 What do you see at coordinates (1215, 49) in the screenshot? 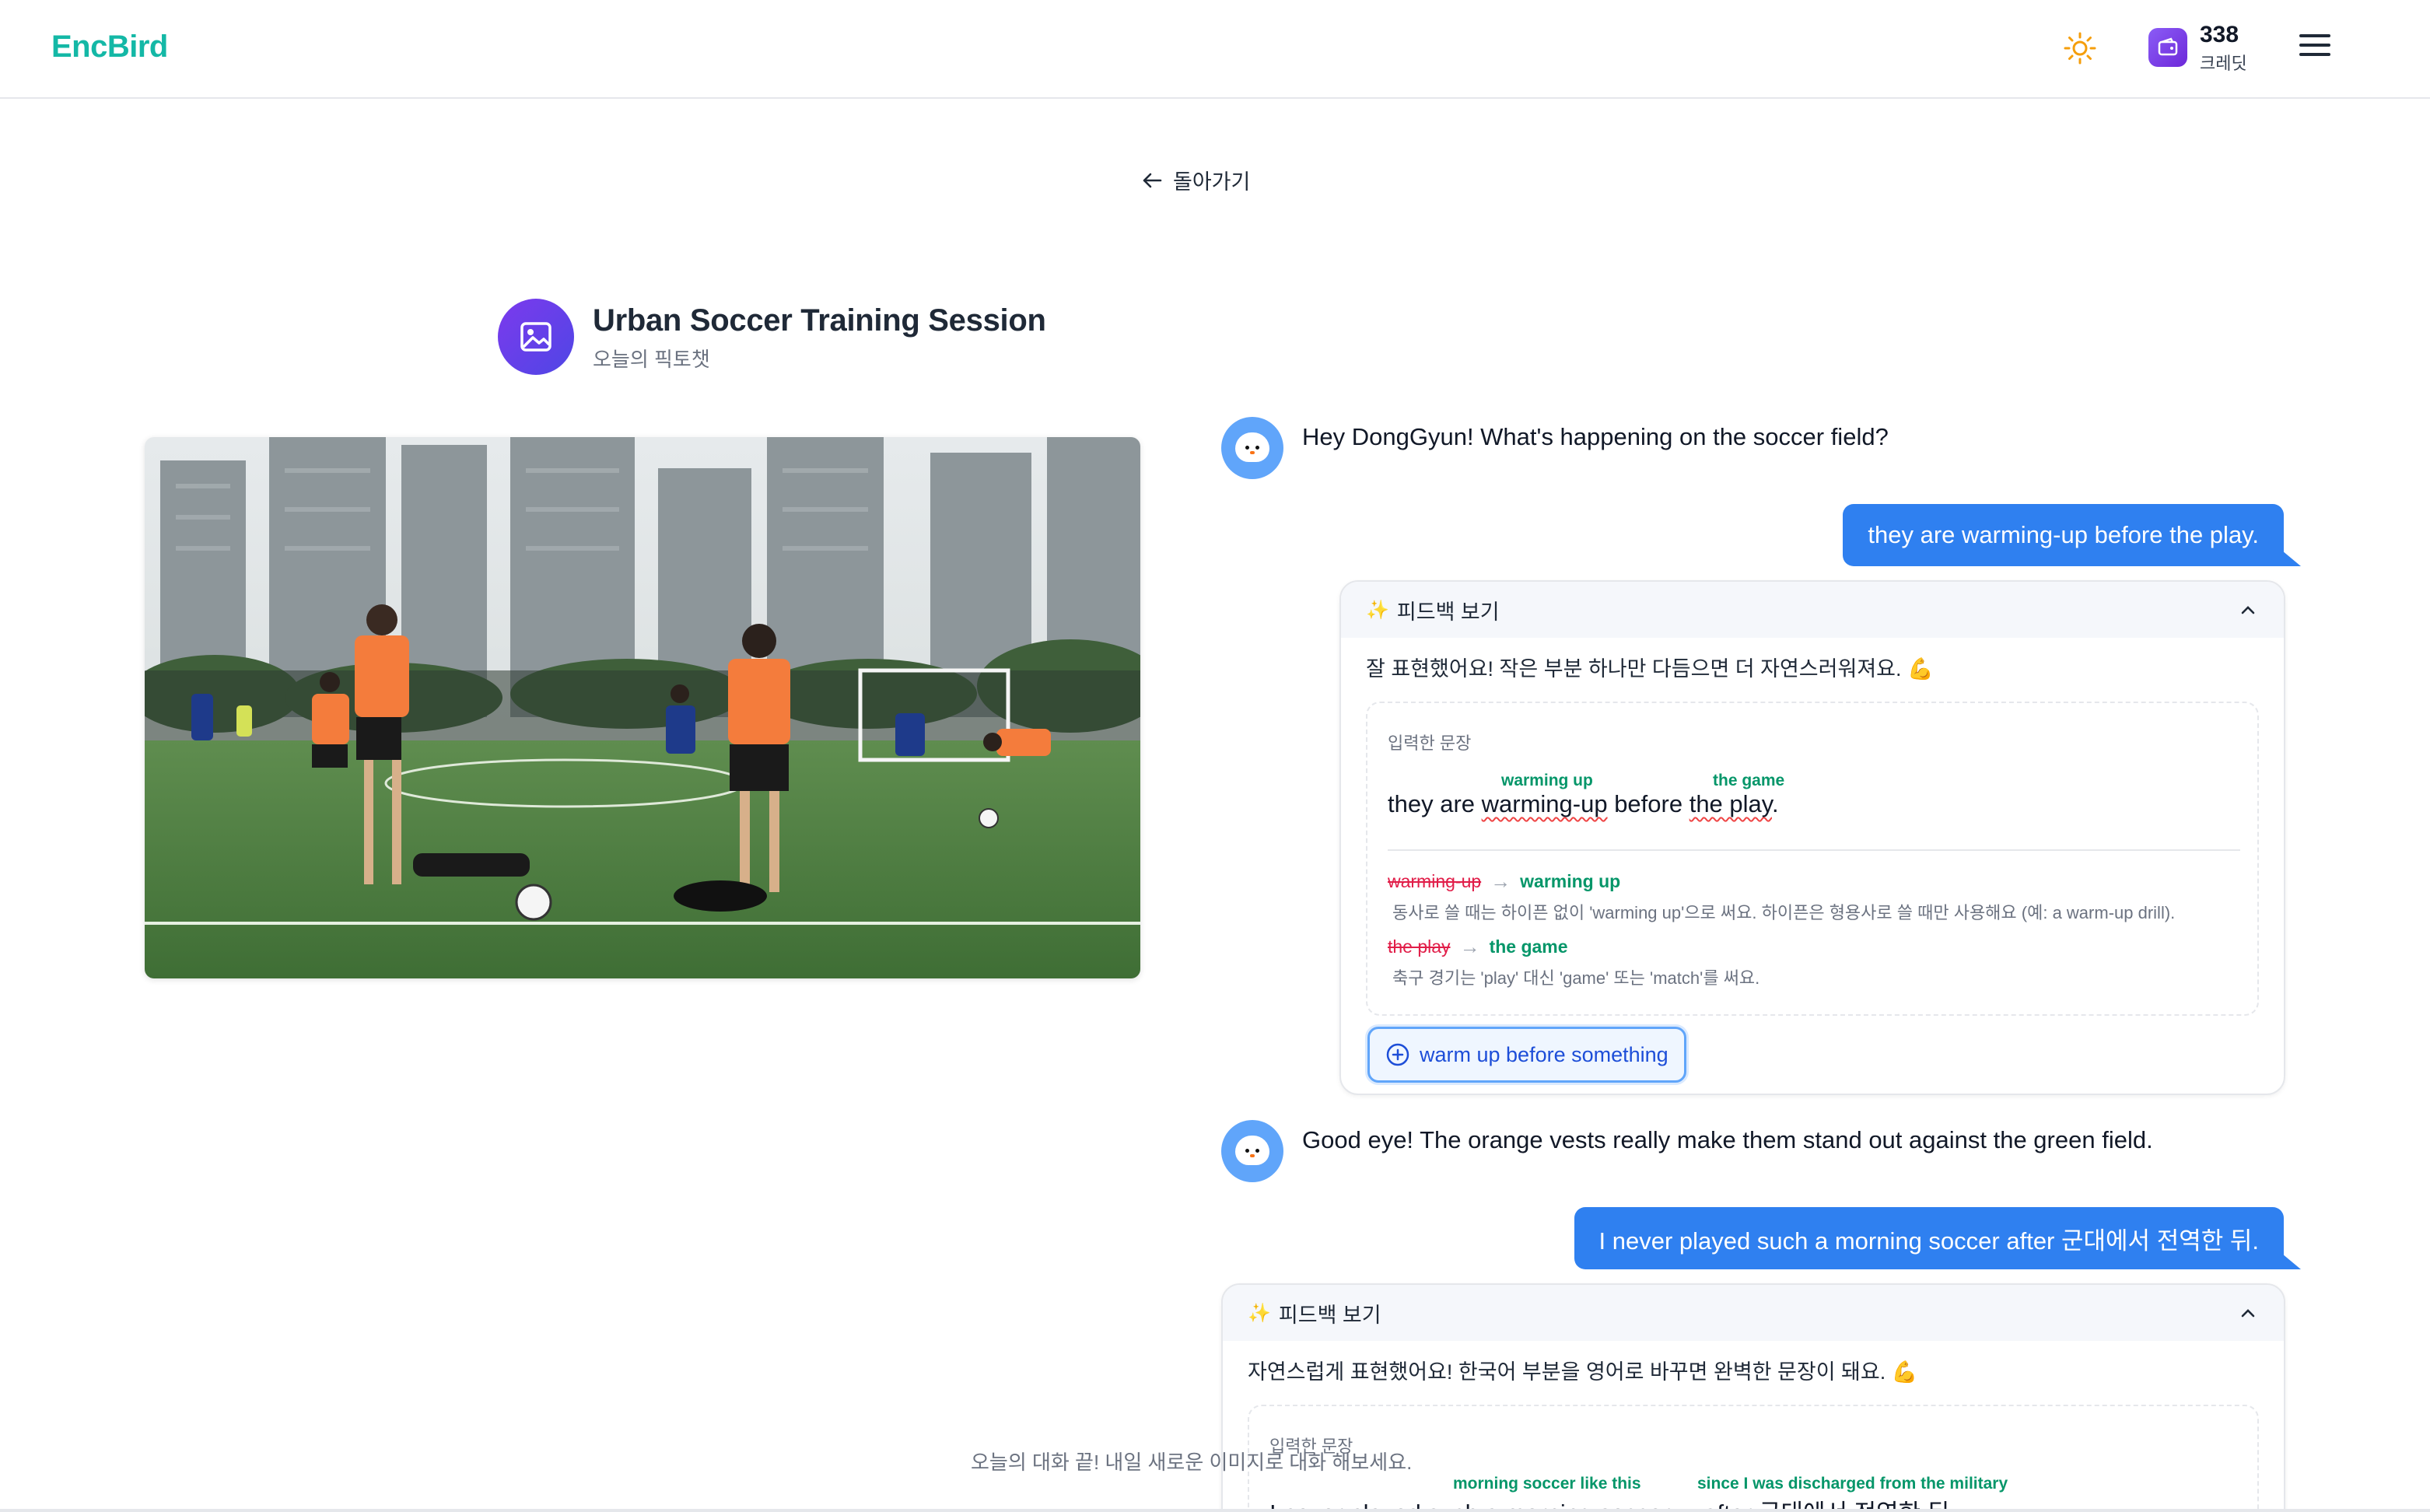
I see `top-header: EncBird 338 크레딧` at bounding box center [1215, 49].